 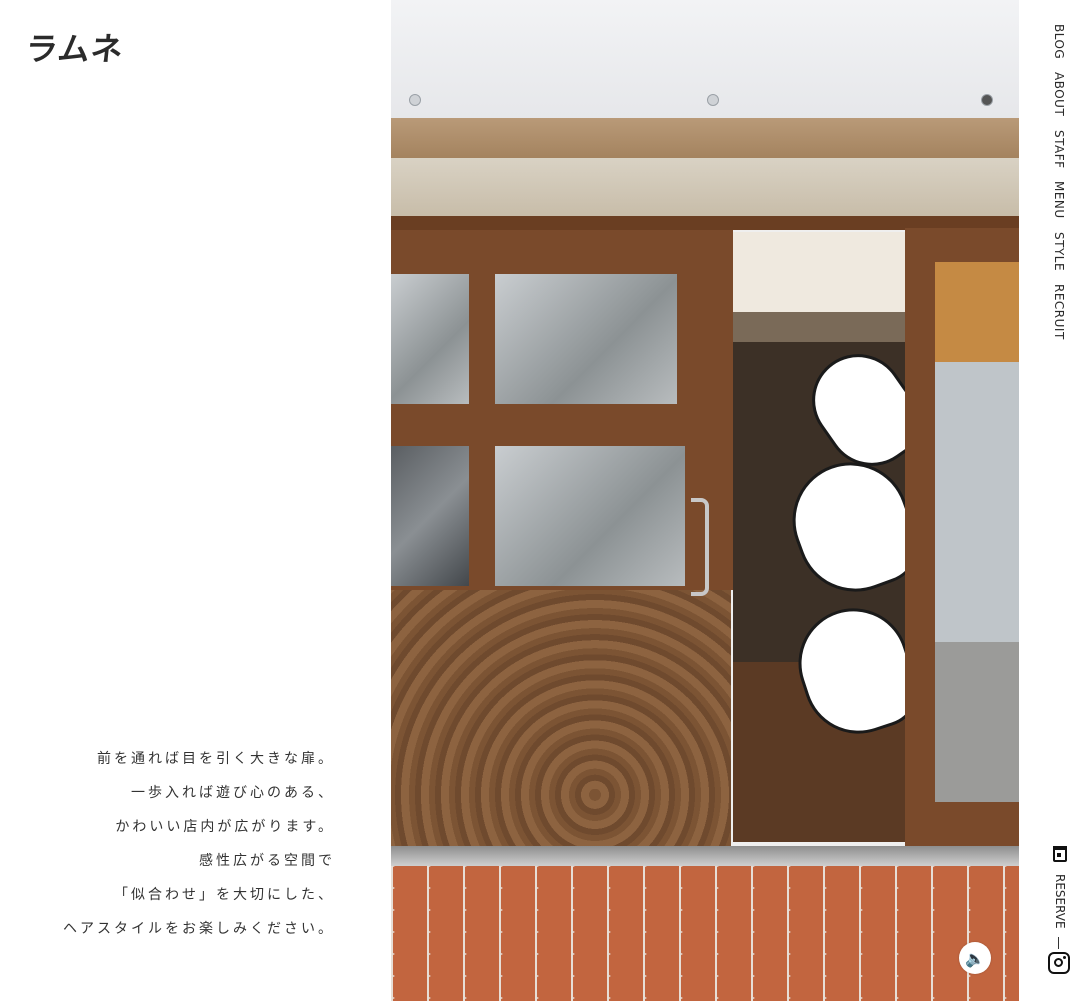 I want to click on beam, so click(x=705, y=138).